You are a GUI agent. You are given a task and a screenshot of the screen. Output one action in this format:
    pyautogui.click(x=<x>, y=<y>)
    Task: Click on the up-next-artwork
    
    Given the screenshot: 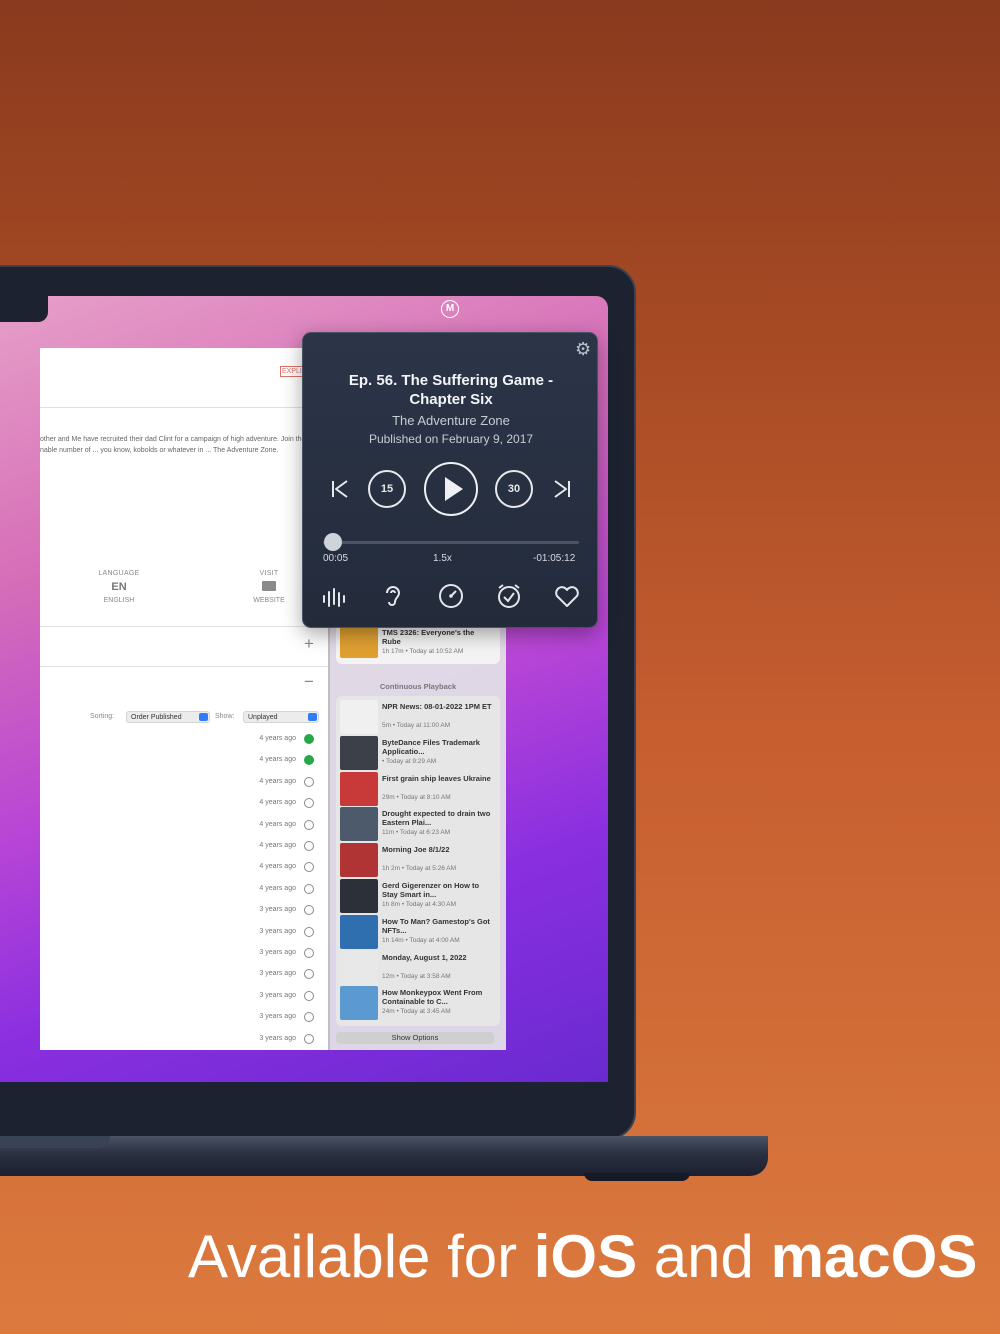 What is the action you would take?
    pyautogui.click(x=359, y=641)
    